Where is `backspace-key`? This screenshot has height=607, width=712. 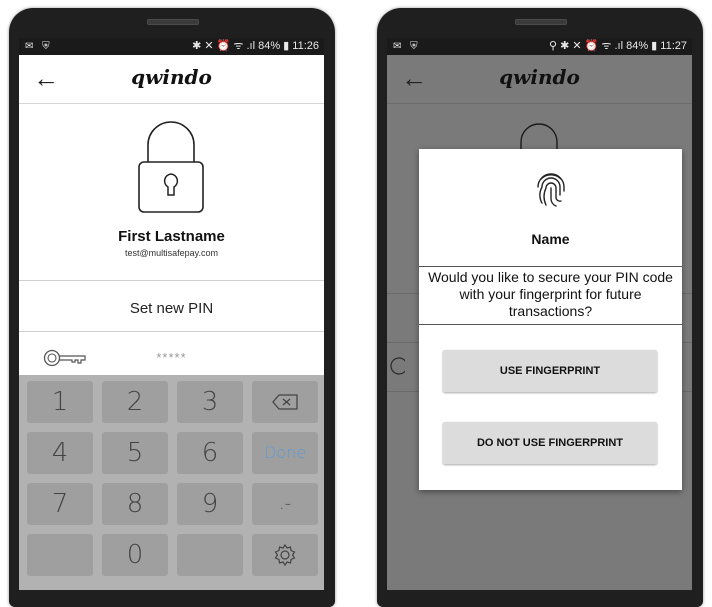 backspace-key is located at coordinates (285, 402).